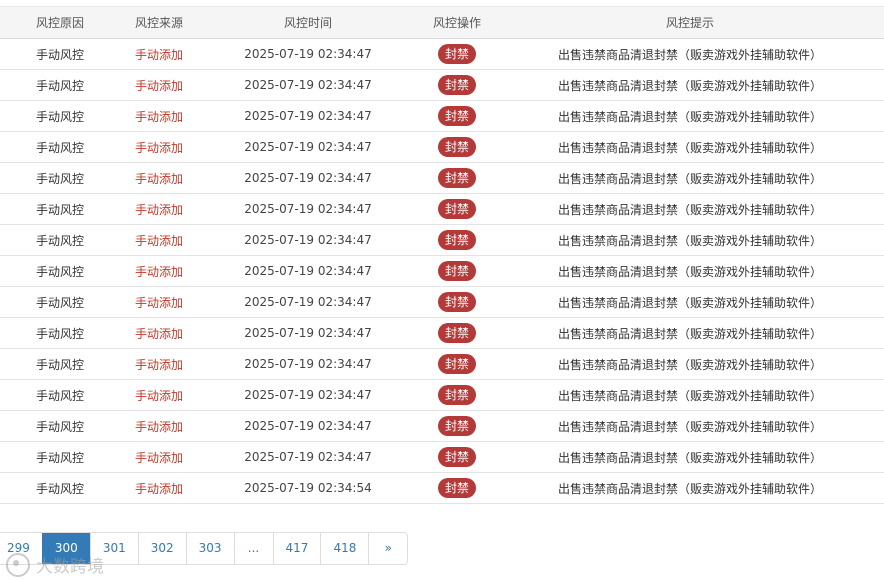 The image size is (884, 579). What do you see at coordinates (457, 22) in the screenshot?
I see `header-action: 风控操作` at bounding box center [457, 22].